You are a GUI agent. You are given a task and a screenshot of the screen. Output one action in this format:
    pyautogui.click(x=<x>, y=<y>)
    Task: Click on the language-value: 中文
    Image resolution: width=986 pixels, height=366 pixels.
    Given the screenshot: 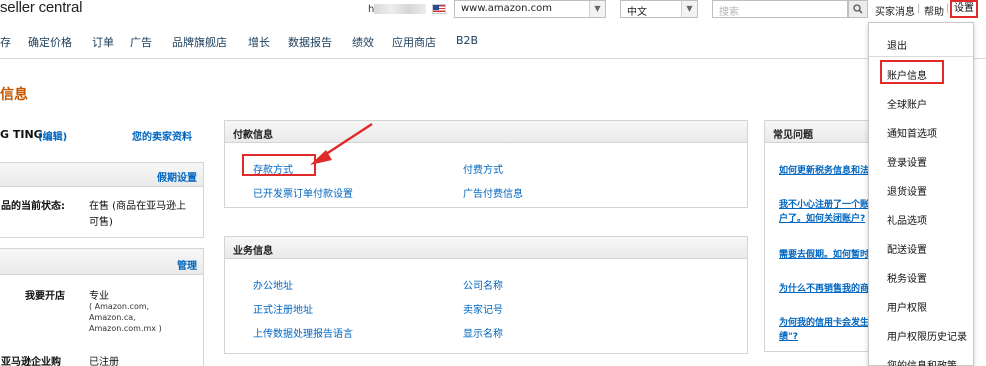 What is the action you would take?
    pyautogui.click(x=637, y=12)
    